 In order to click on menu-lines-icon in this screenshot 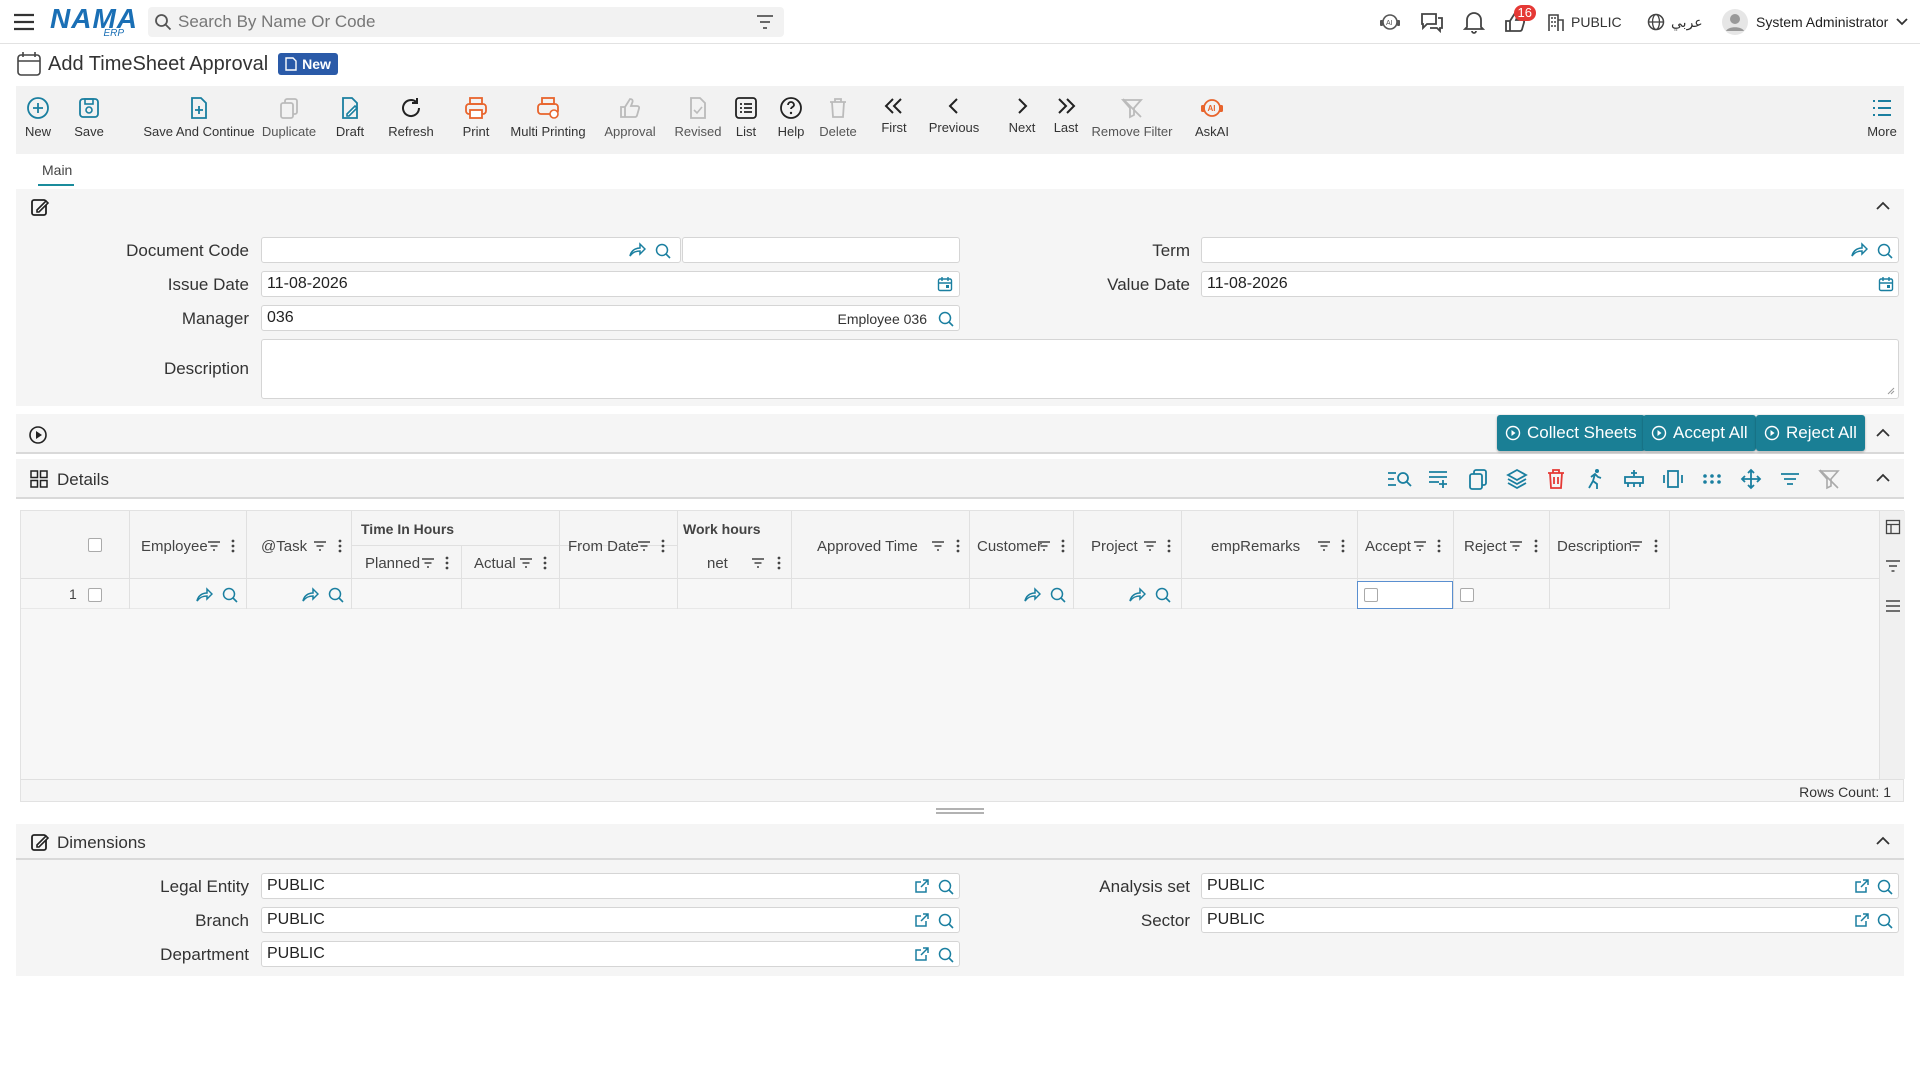, I will do `click(1893, 606)`.